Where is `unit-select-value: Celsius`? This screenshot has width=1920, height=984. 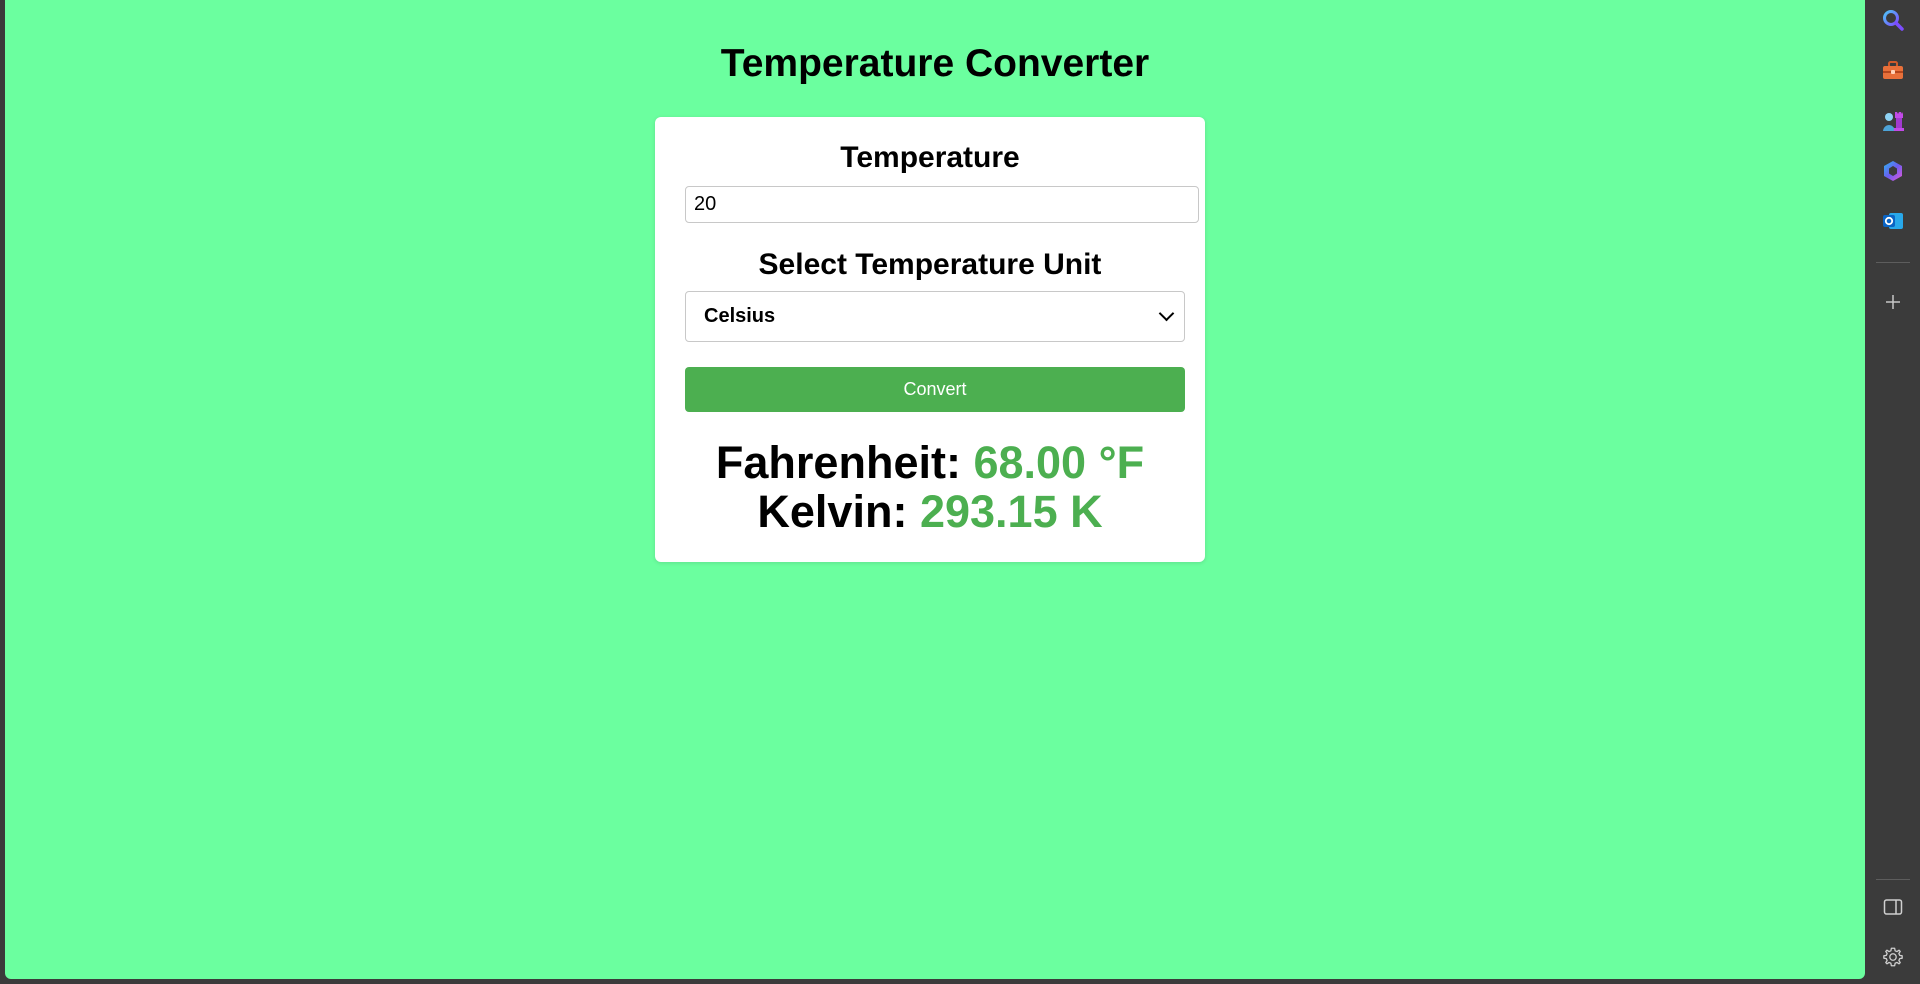
unit-select-value: Celsius is located at coordinates (740, 316).